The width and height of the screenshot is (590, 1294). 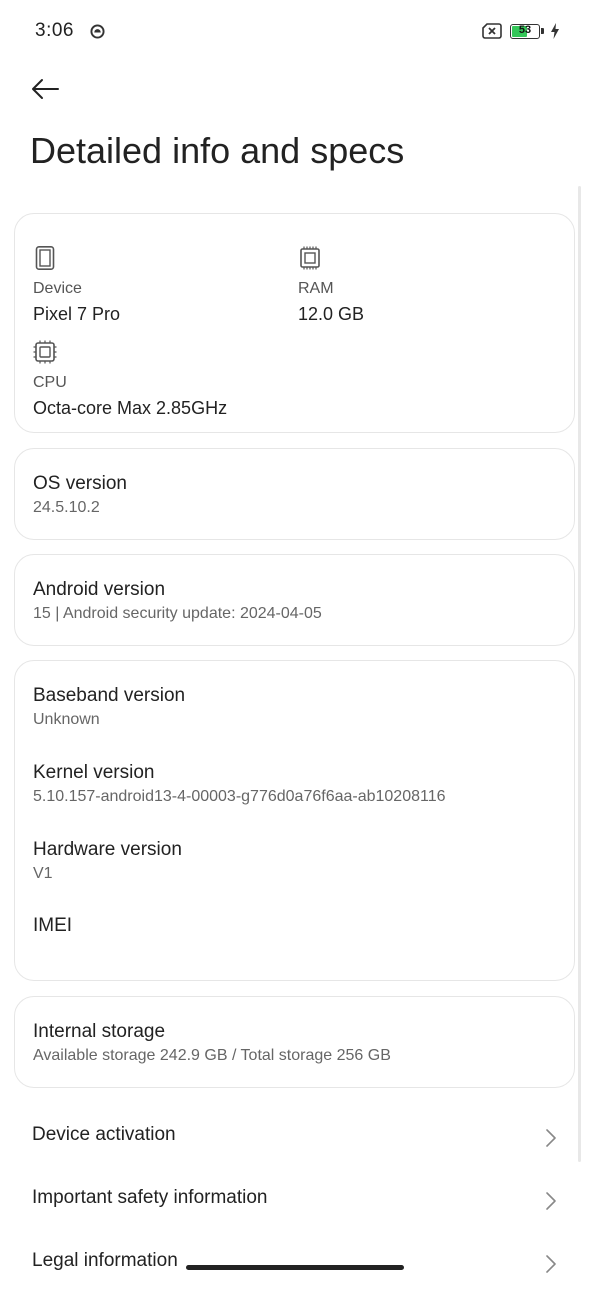 What do you see at coordinates (177, 613) in the screenshot?
I see `android-version-value: 15 | Android security update: 2024-04-05` at bounding box center [177, 613].